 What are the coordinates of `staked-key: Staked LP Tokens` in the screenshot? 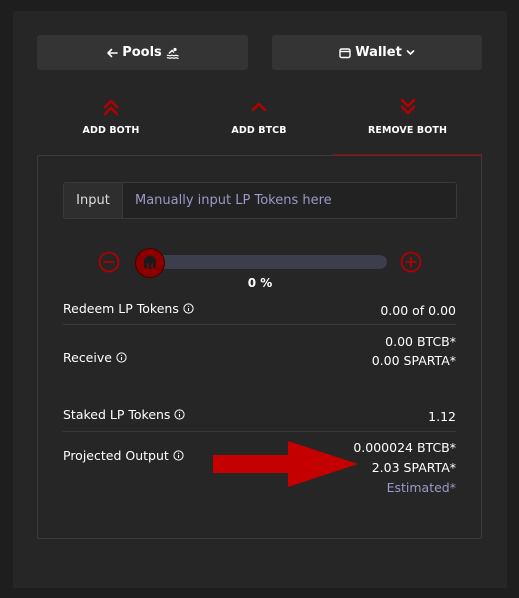 It's located at (124, 414).